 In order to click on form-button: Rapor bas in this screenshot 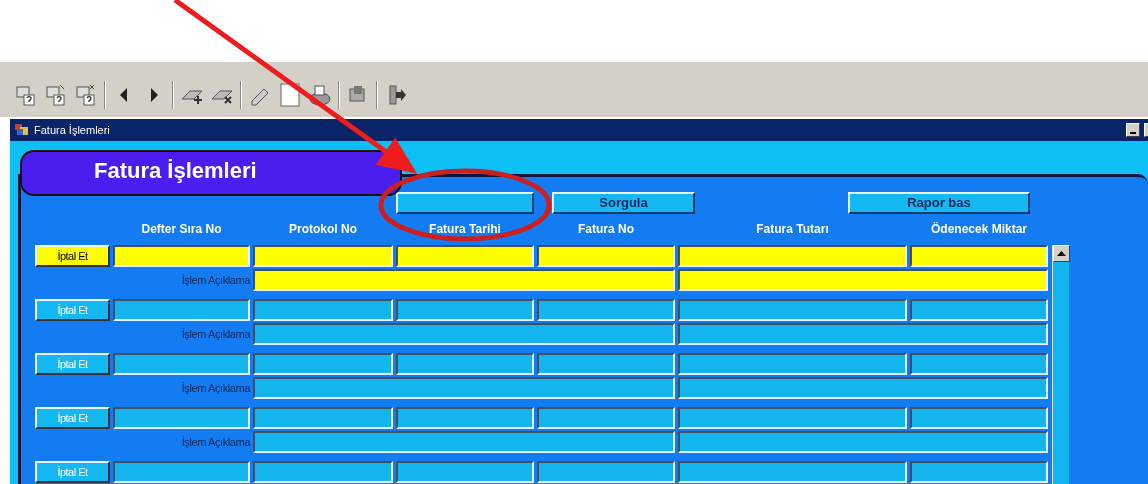, I will do `click(939, 203)`.